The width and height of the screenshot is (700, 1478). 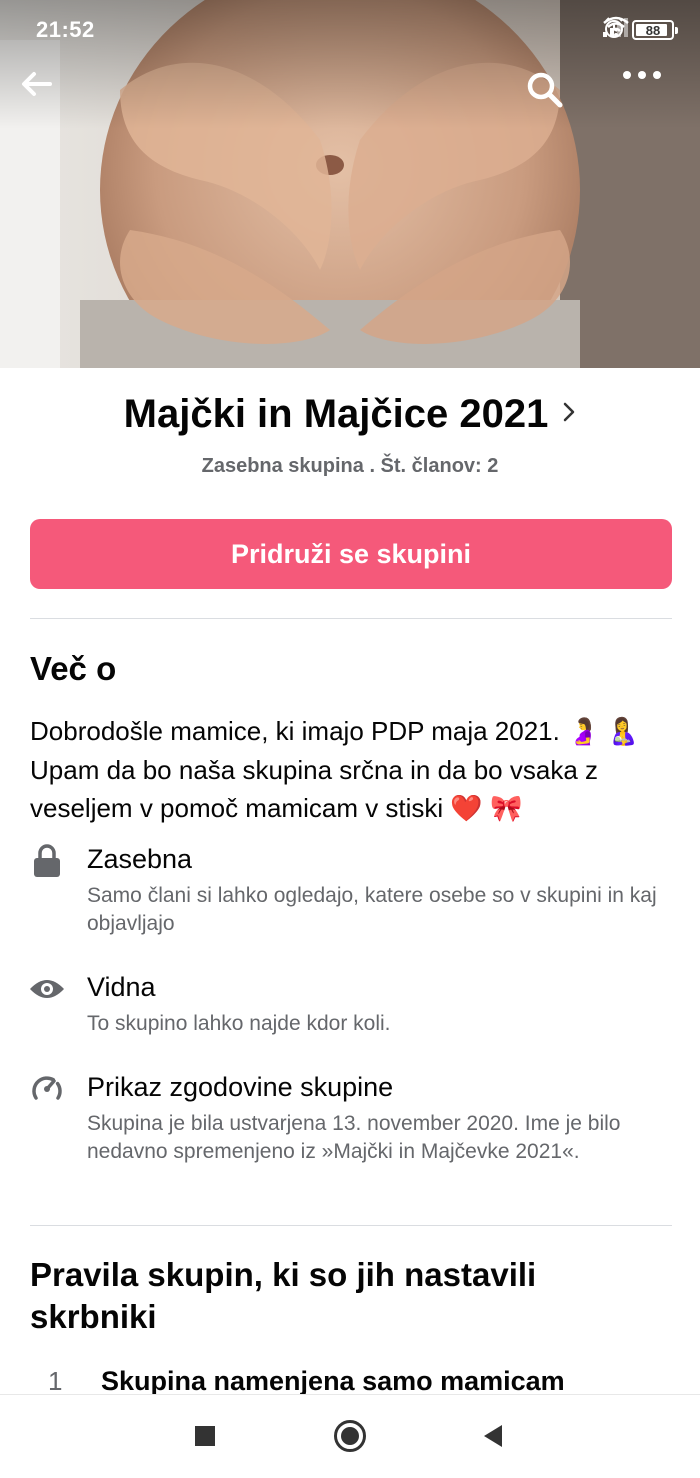 What do you see at coordinates (47, 1089) in the screenshot?
I see `history-icon` at bounding box center [47, 1089].